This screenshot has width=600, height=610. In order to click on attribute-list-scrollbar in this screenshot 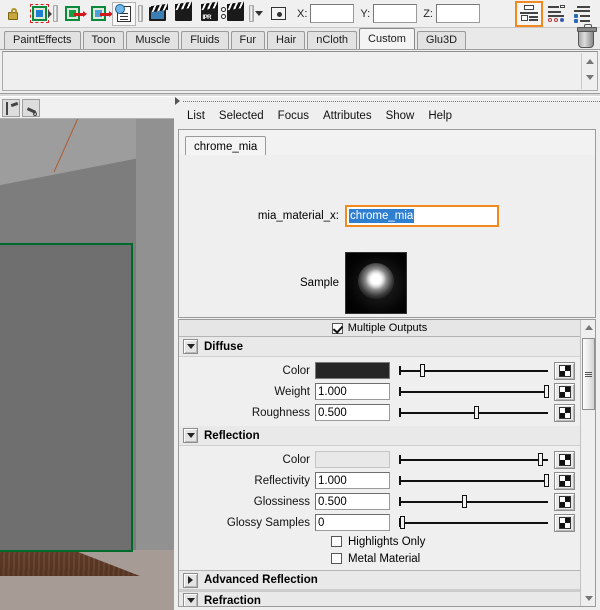, I will do `click(587, 463)`.